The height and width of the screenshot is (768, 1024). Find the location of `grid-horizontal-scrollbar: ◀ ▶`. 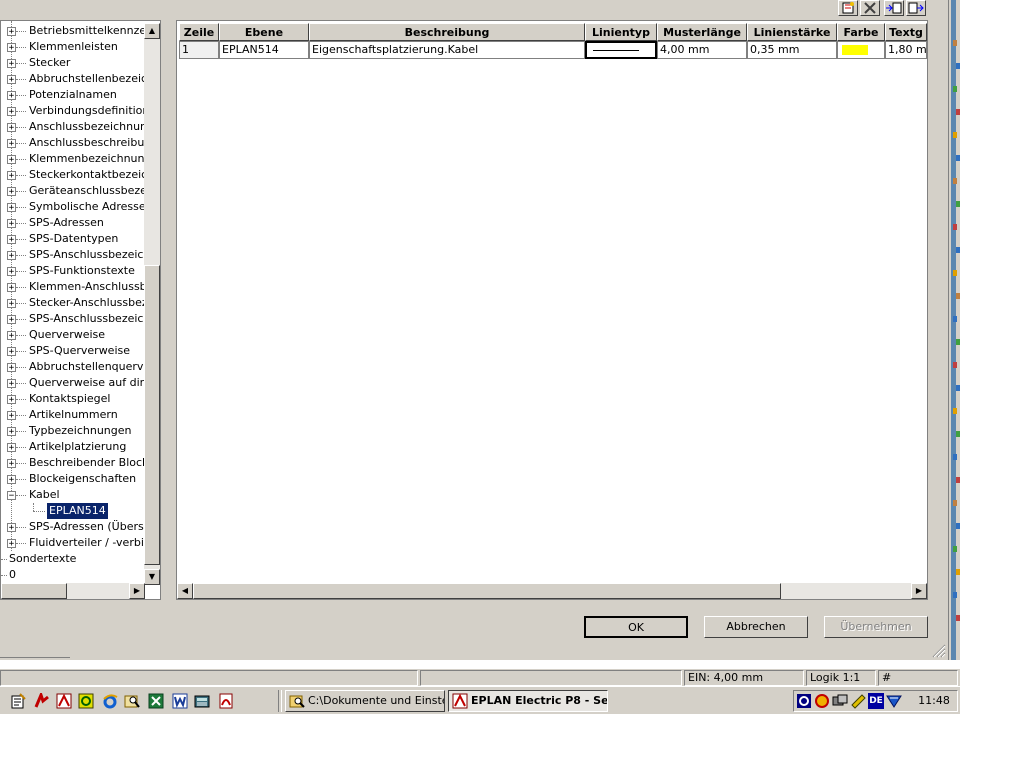

grid-horizontal-scrollbar: ◀ ▶ is located at coordinates (552, 591).